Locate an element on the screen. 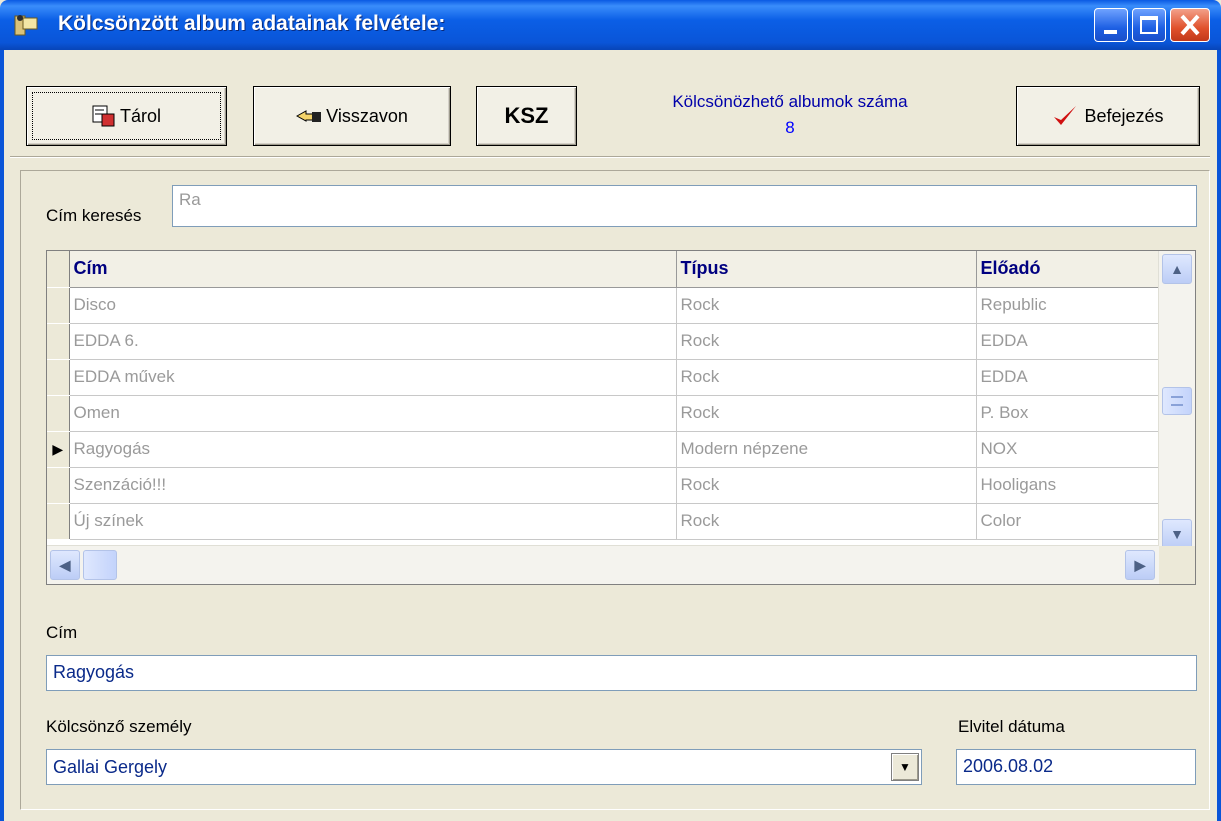 Image resolution: width=1221 pixels, height=821 pixels. scroll-up-button: ▲ is located at coordinates (1177, 269).